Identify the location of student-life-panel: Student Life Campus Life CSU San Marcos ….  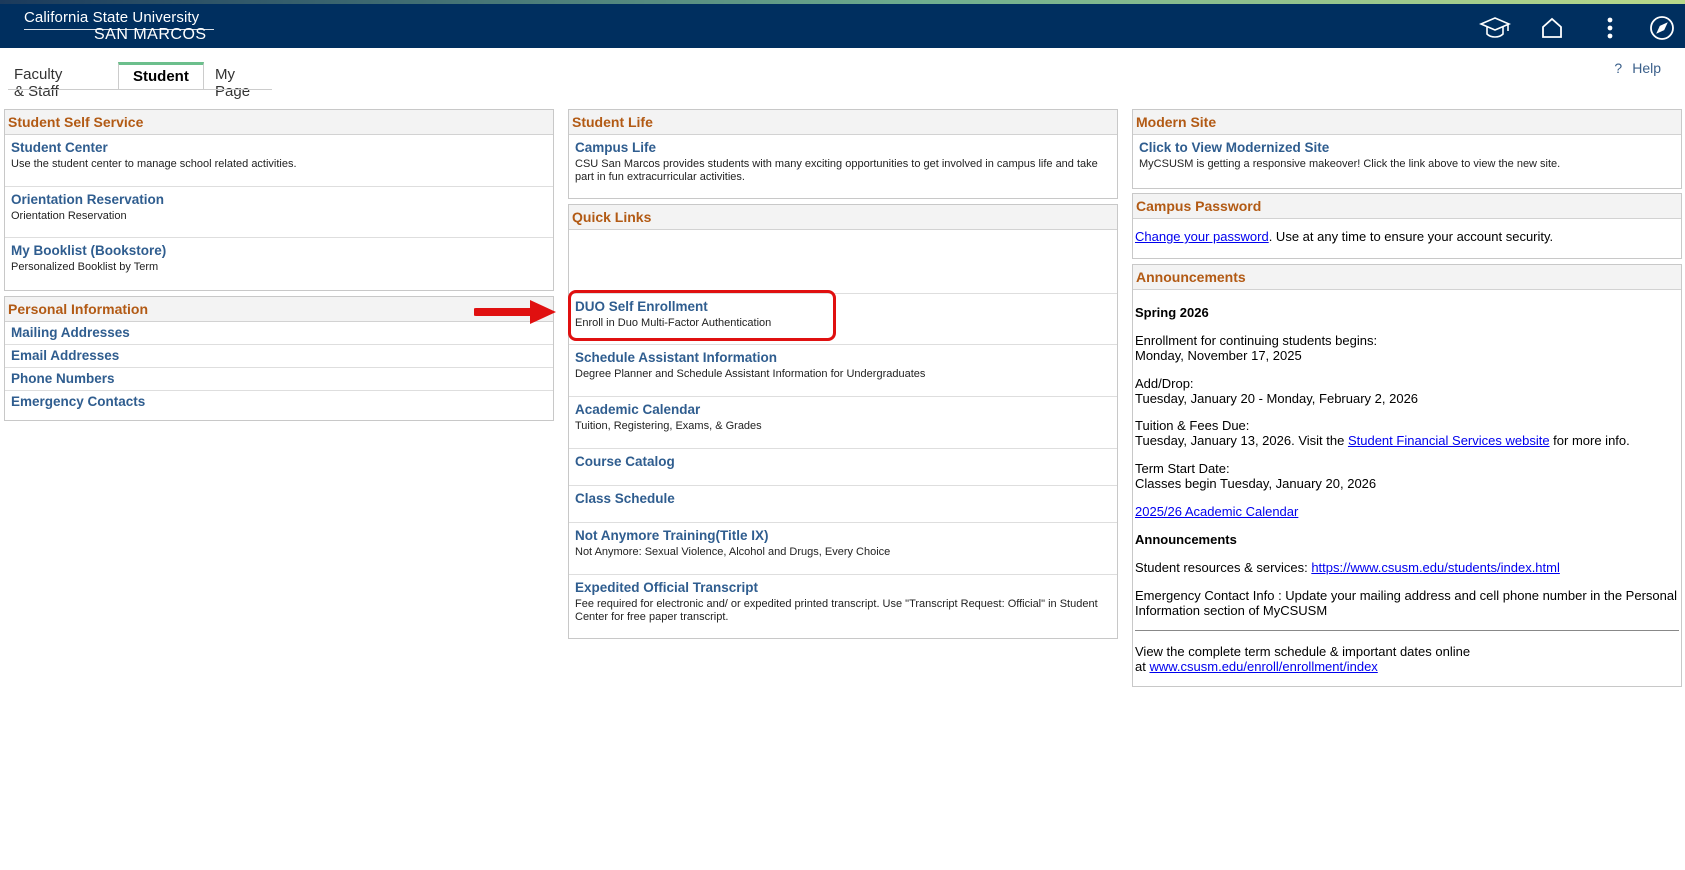
(843, 154).